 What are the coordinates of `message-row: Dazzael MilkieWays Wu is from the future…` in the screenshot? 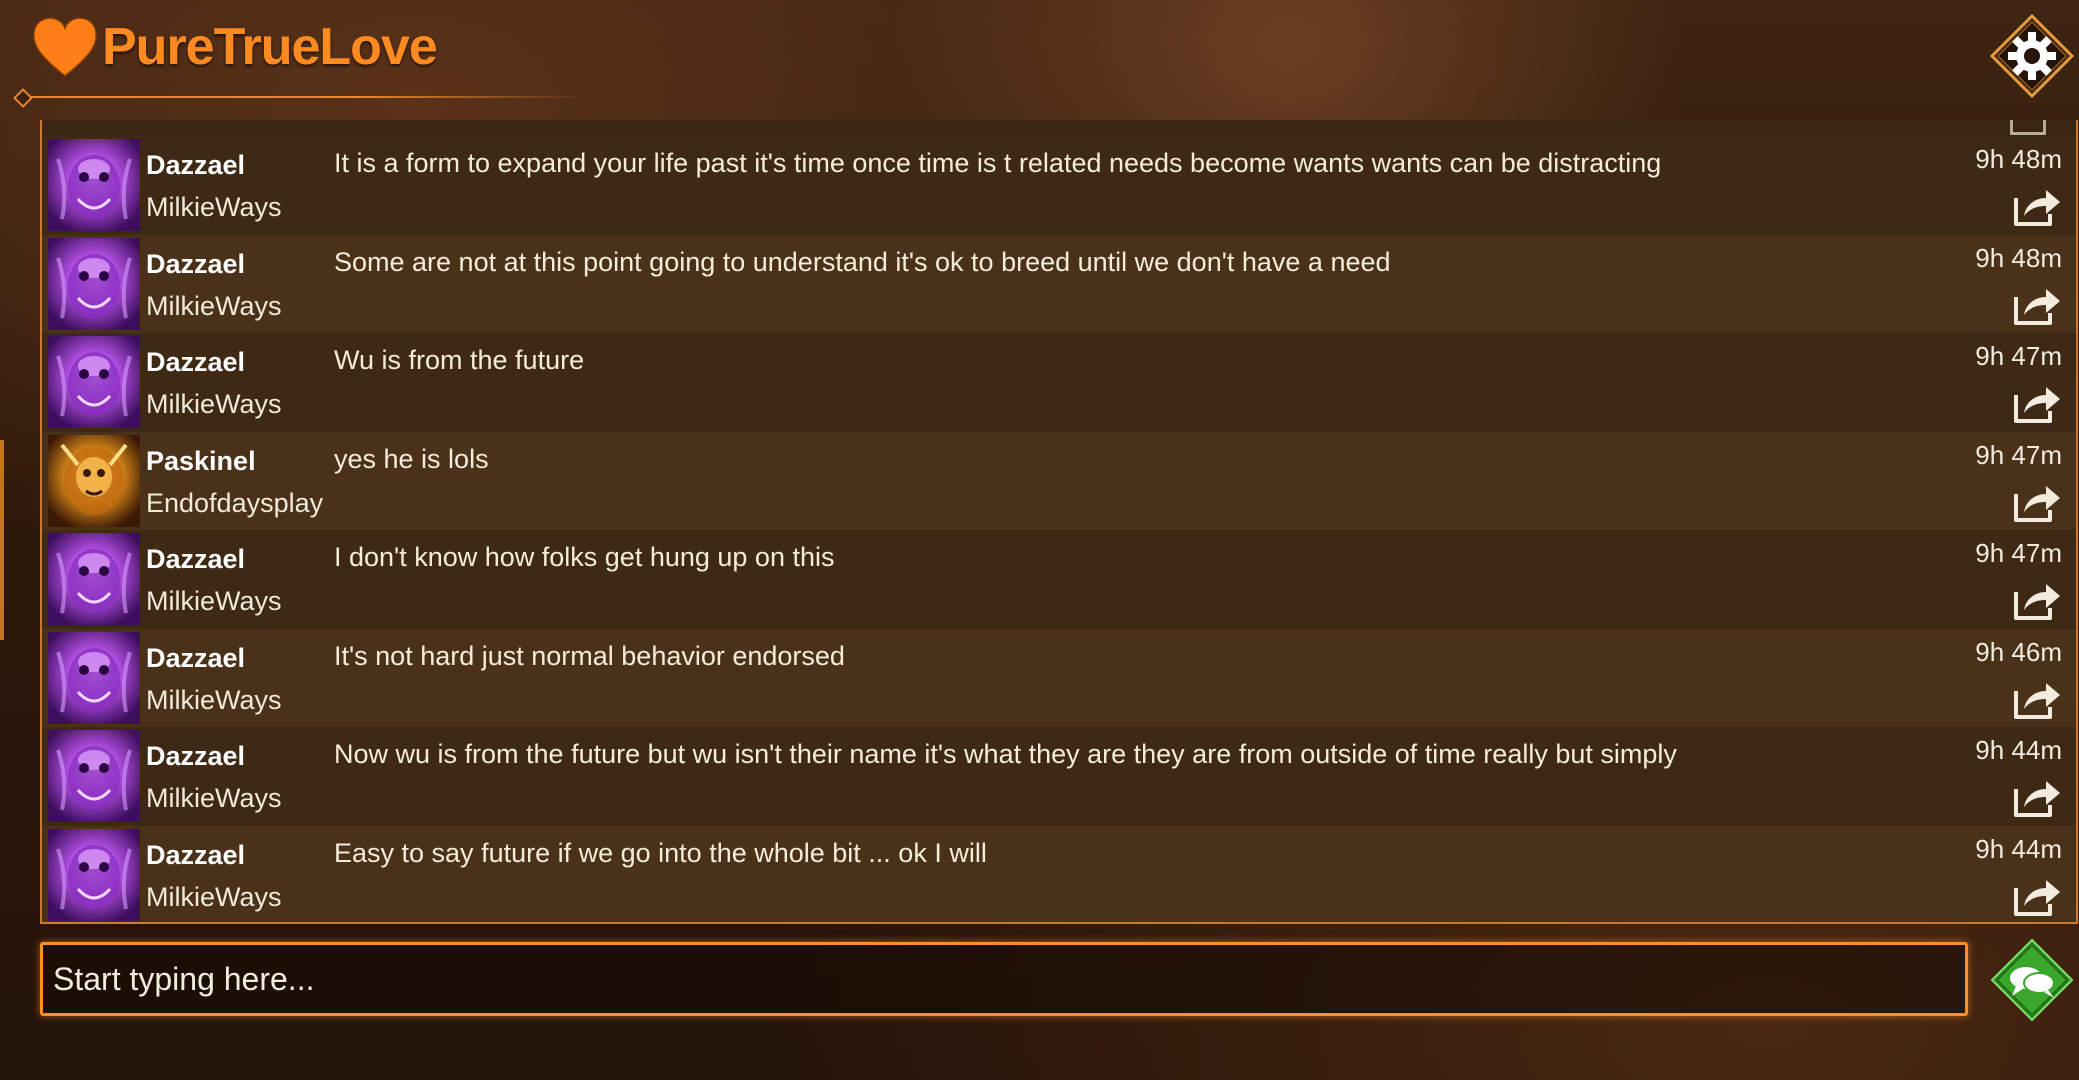 It's located at (1059, 382).